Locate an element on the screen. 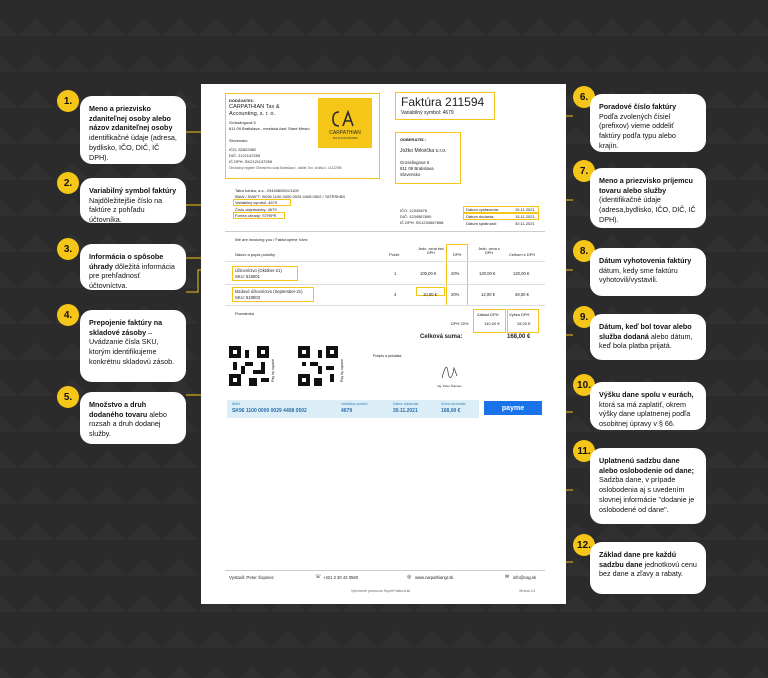  callout-number-5: 5. is located at coordinates (68, 397).